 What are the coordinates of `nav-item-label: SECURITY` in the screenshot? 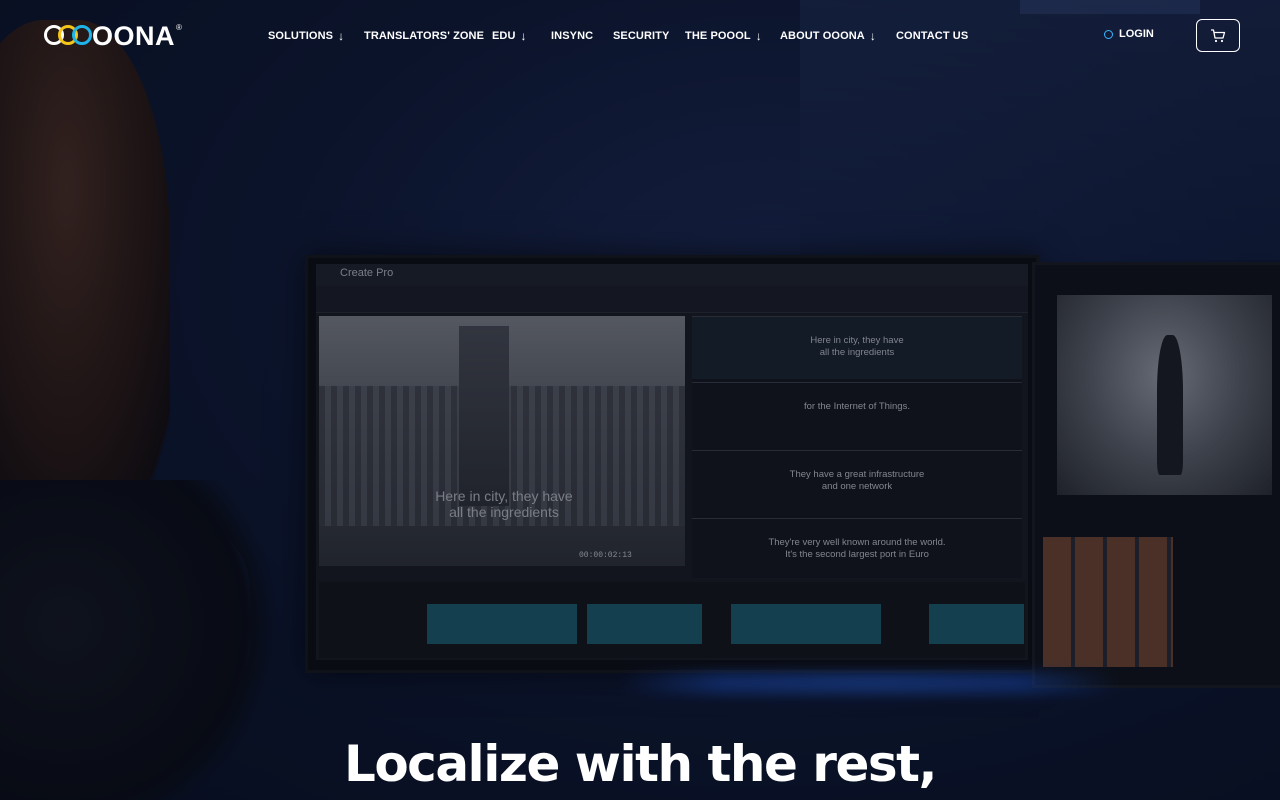 It's located at (641, 36).